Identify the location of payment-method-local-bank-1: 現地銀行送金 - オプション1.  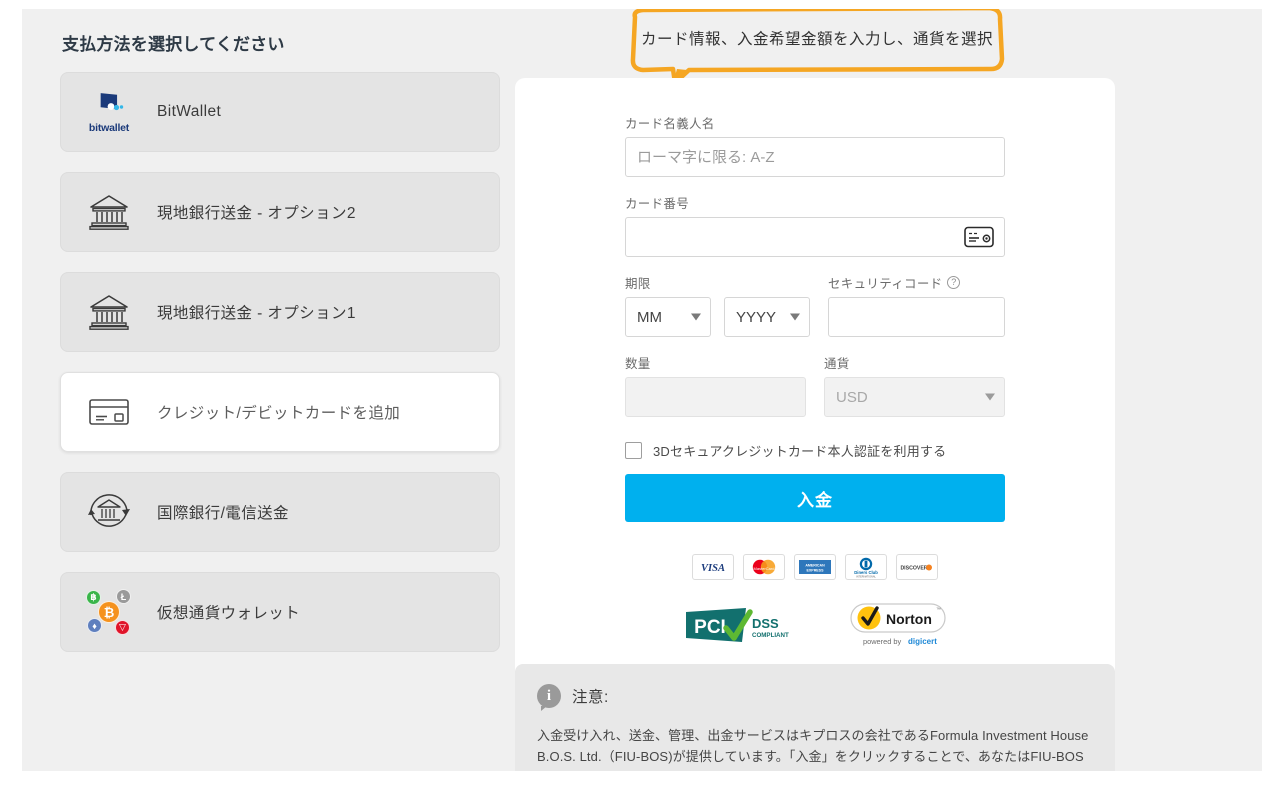
(280, 312).